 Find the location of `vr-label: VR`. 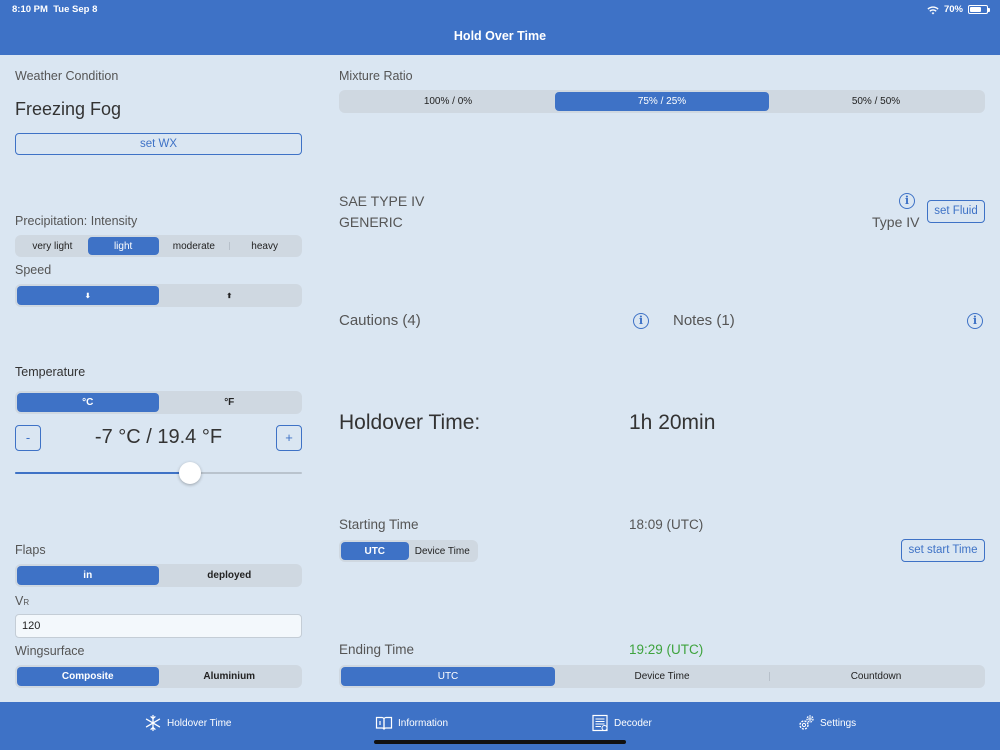

vr-label: VR is located at coordinates (22, 601).